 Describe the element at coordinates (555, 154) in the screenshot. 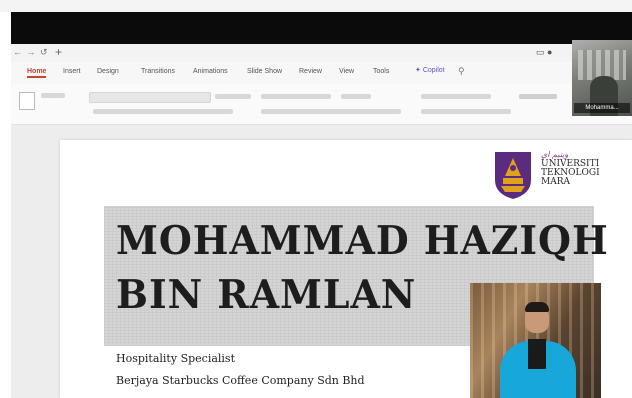

I see `logo-jawi-script: ويتيم اي` at that location.